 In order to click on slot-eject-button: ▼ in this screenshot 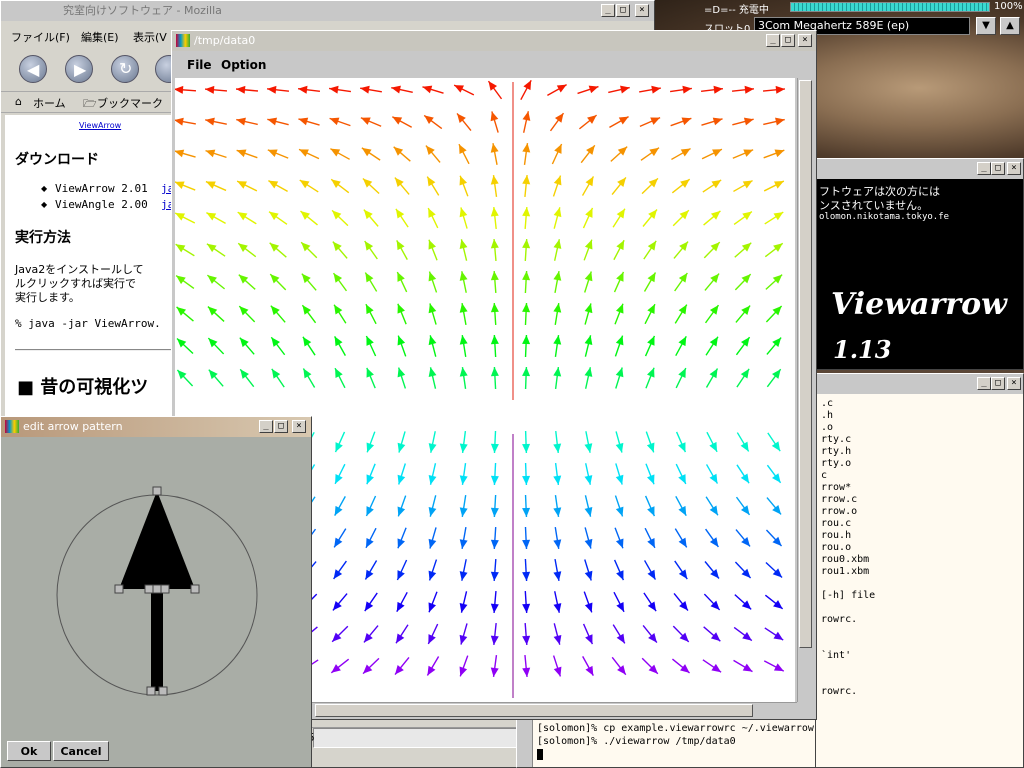, I will do `click(986, 26)`.